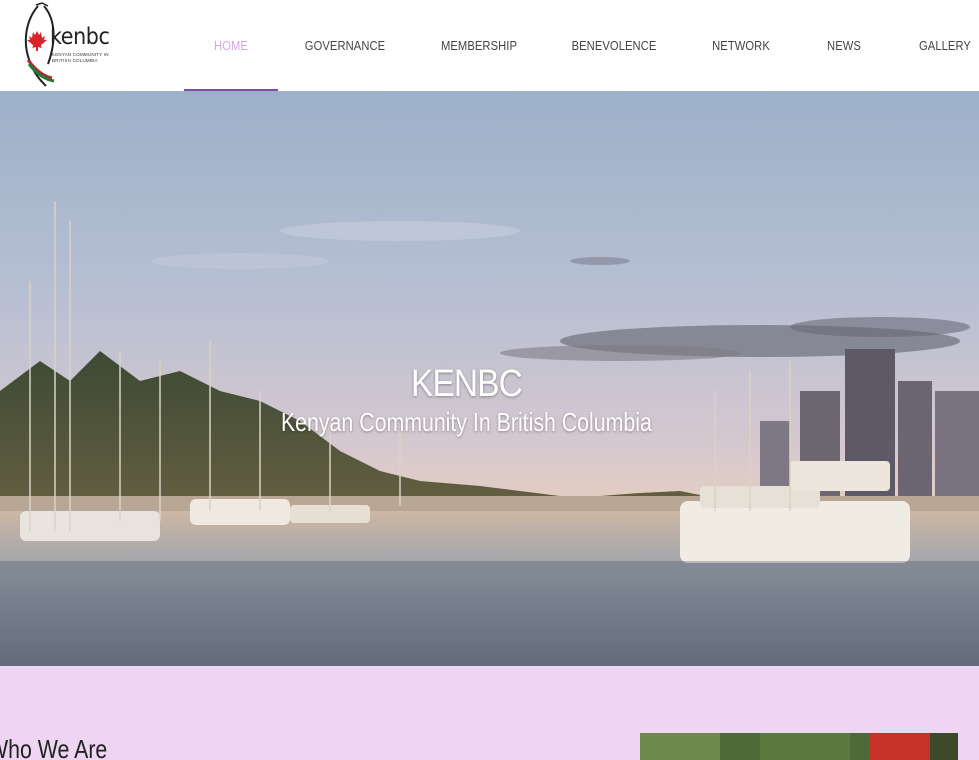  Describe the element at coordinates (479, 45) in the screenshot. I see `nav-membership: MEMBERSHIP` at that location.